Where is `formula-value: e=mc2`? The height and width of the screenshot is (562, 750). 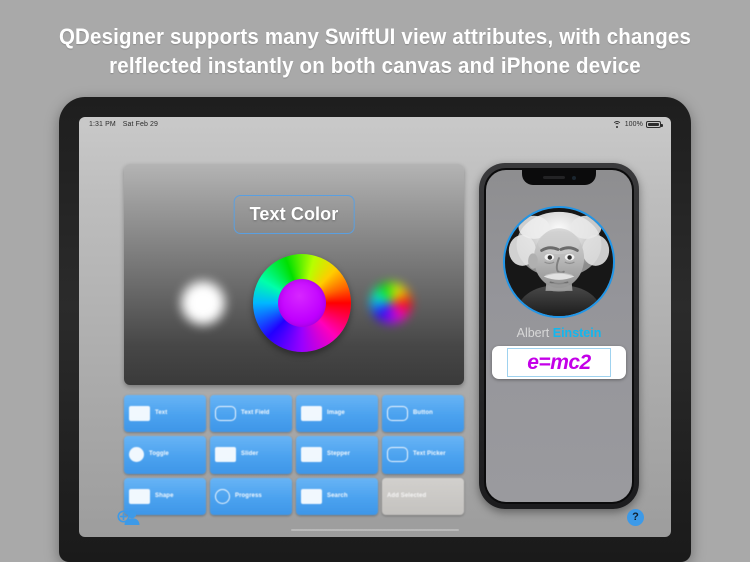
formula-value: e=mc2 is located at coordinates (559, 362).